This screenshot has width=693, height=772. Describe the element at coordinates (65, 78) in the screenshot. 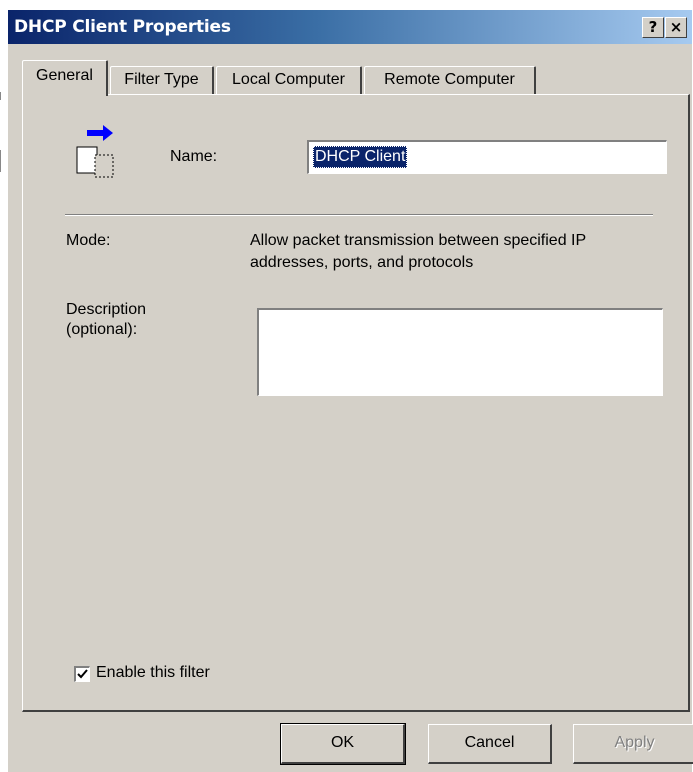

I see `tab-general: General` at that location.